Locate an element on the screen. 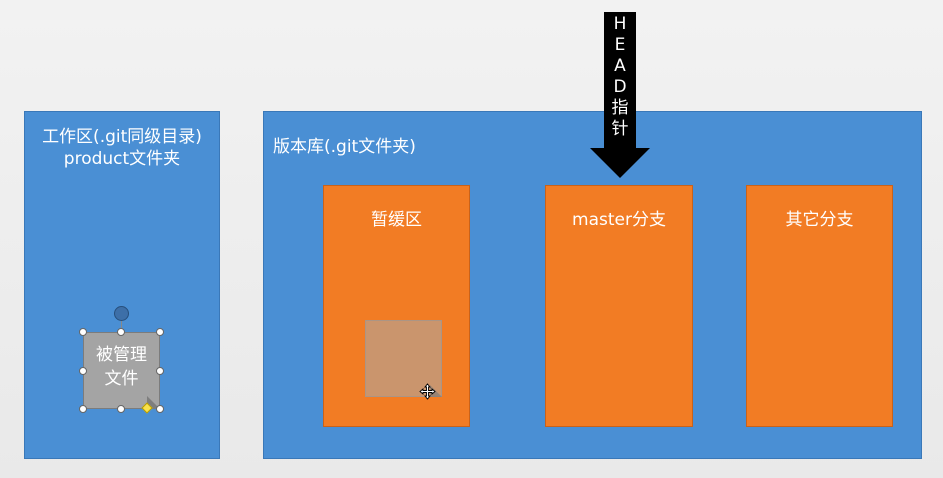  head-pointer-label: H E A D 指 针 is located at coordinates (620, 77).